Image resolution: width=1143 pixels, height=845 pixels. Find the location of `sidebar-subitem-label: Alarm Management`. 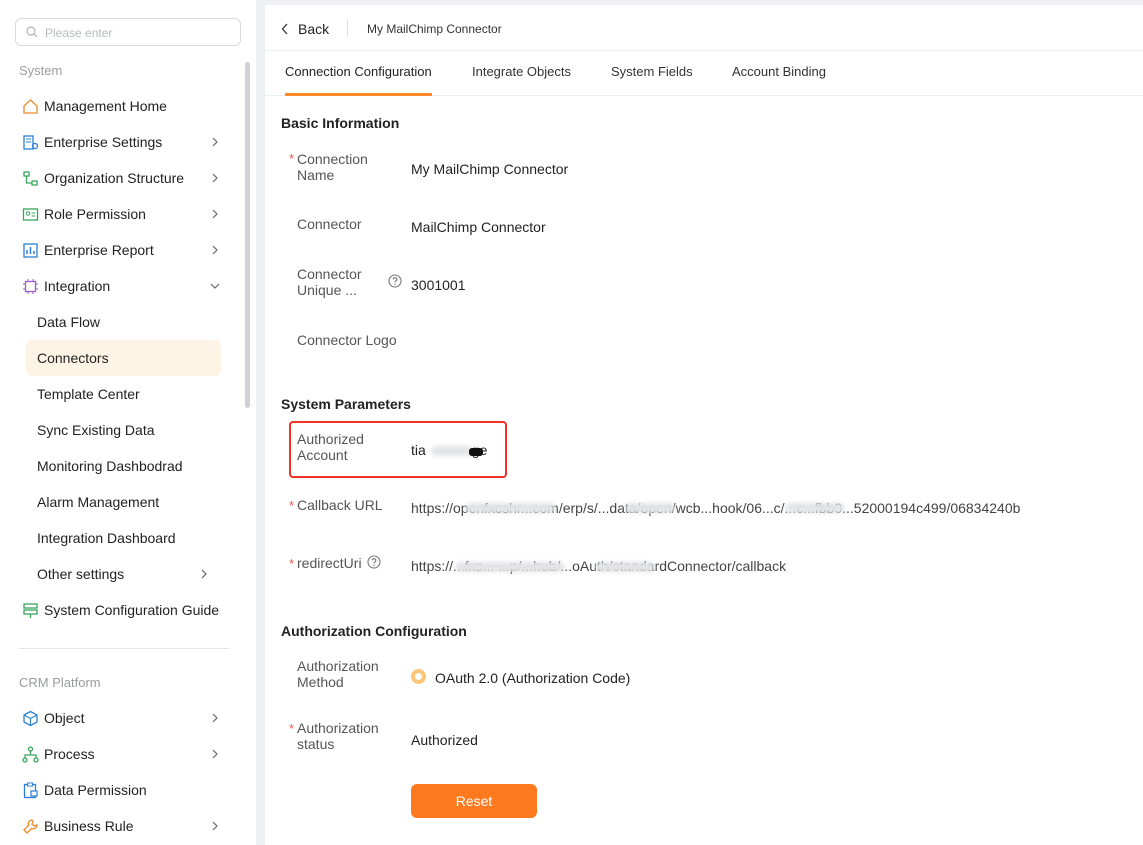

sidebar-subitem-label: Alarm Management is located at coordinates (98, 502).